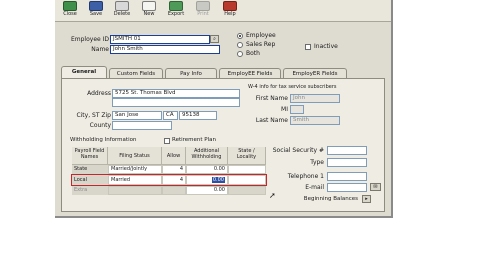  What do you see at coordinates (100, 49) in the screenshot?
I see `name-label: Name` at bounding box center [100, 49].